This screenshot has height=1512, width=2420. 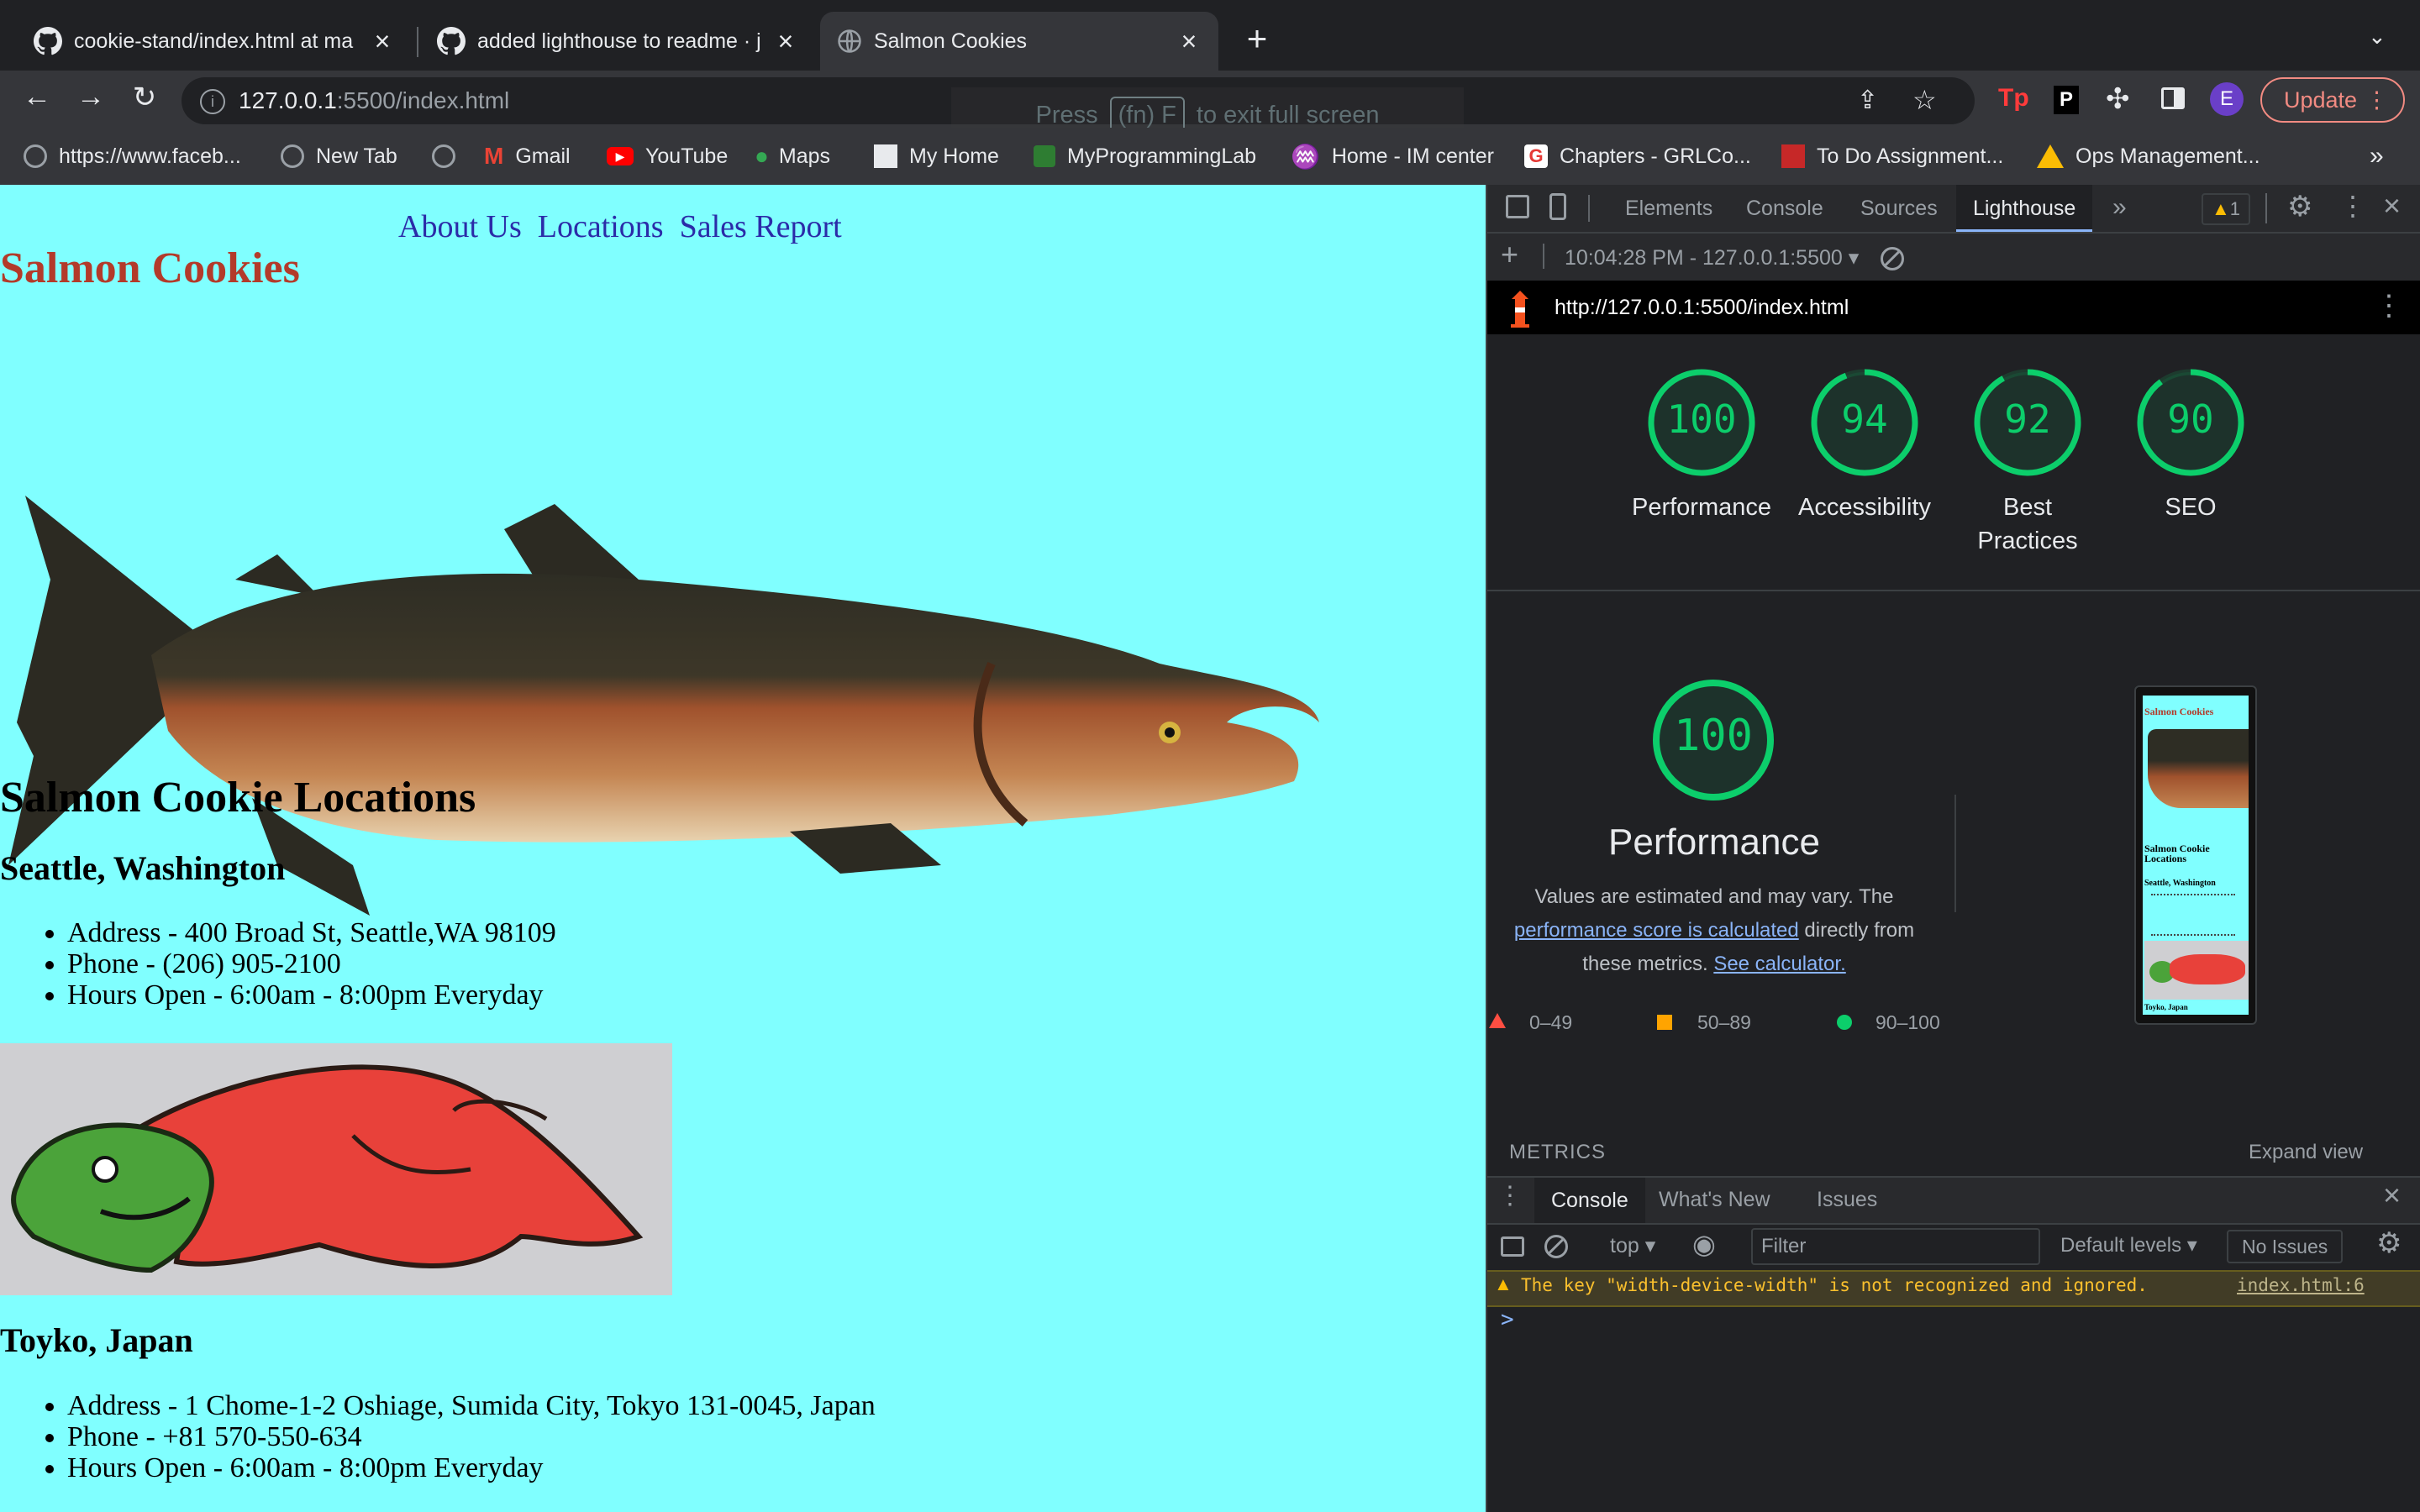 What do you see at coordinates (1867, 100) in the screenshot?
I see `share-icon: ⇪` at bounding box center [1867, 100].